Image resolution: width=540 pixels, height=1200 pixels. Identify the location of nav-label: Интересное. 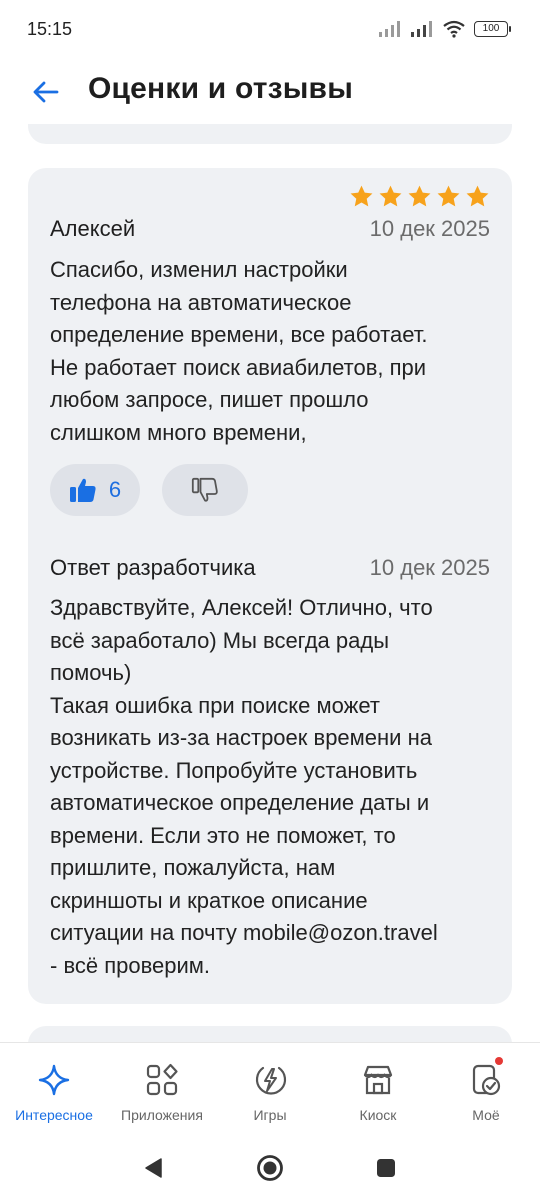
(54, 1115).